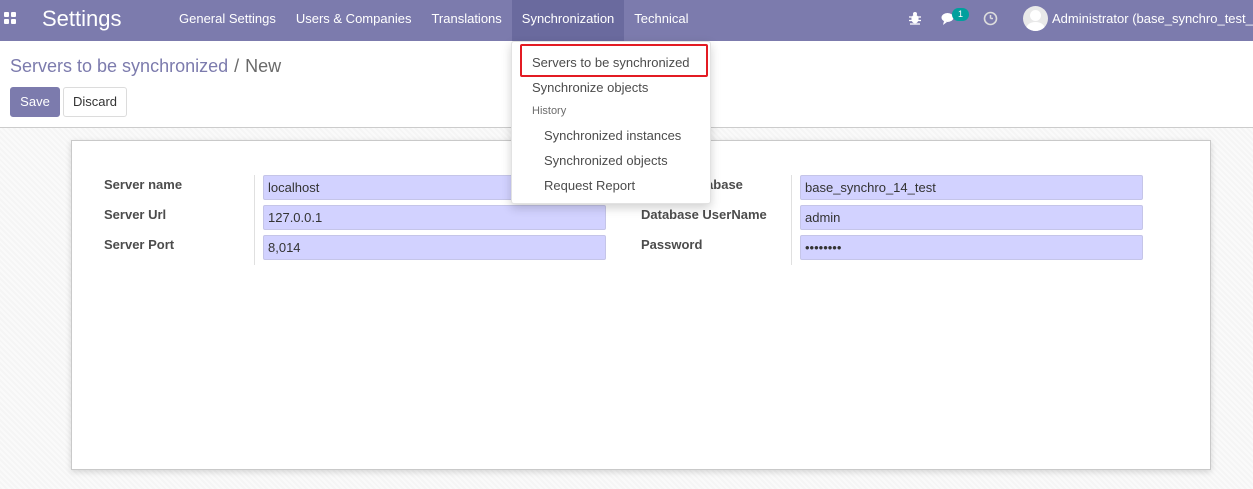  What do you see at coordinates (354, 20) in the screenshot?
I see `menu-users-companies: Users & Companies` at bounding box center [354, 20].